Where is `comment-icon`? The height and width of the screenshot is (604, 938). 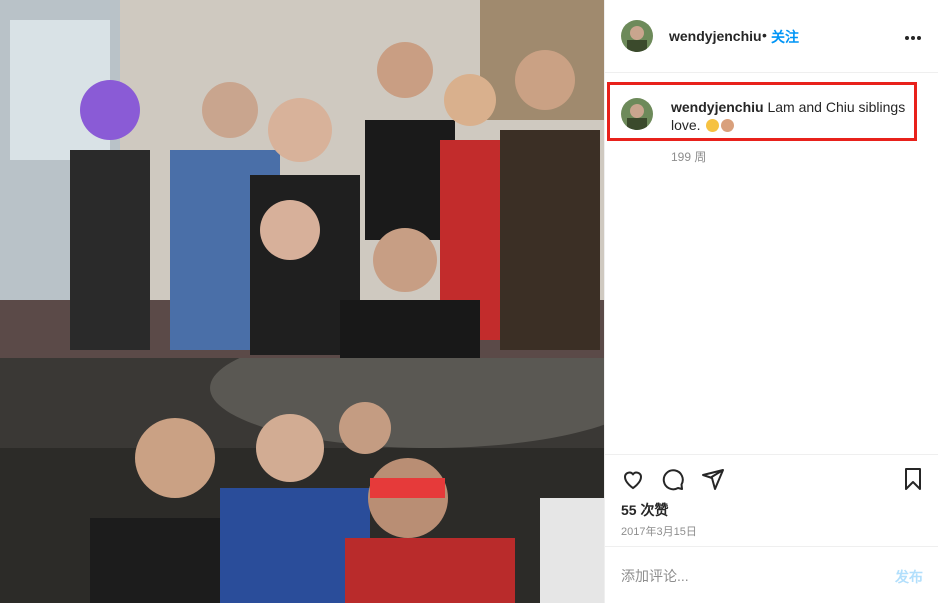 comment-icon is located at coordinates (673, 479).